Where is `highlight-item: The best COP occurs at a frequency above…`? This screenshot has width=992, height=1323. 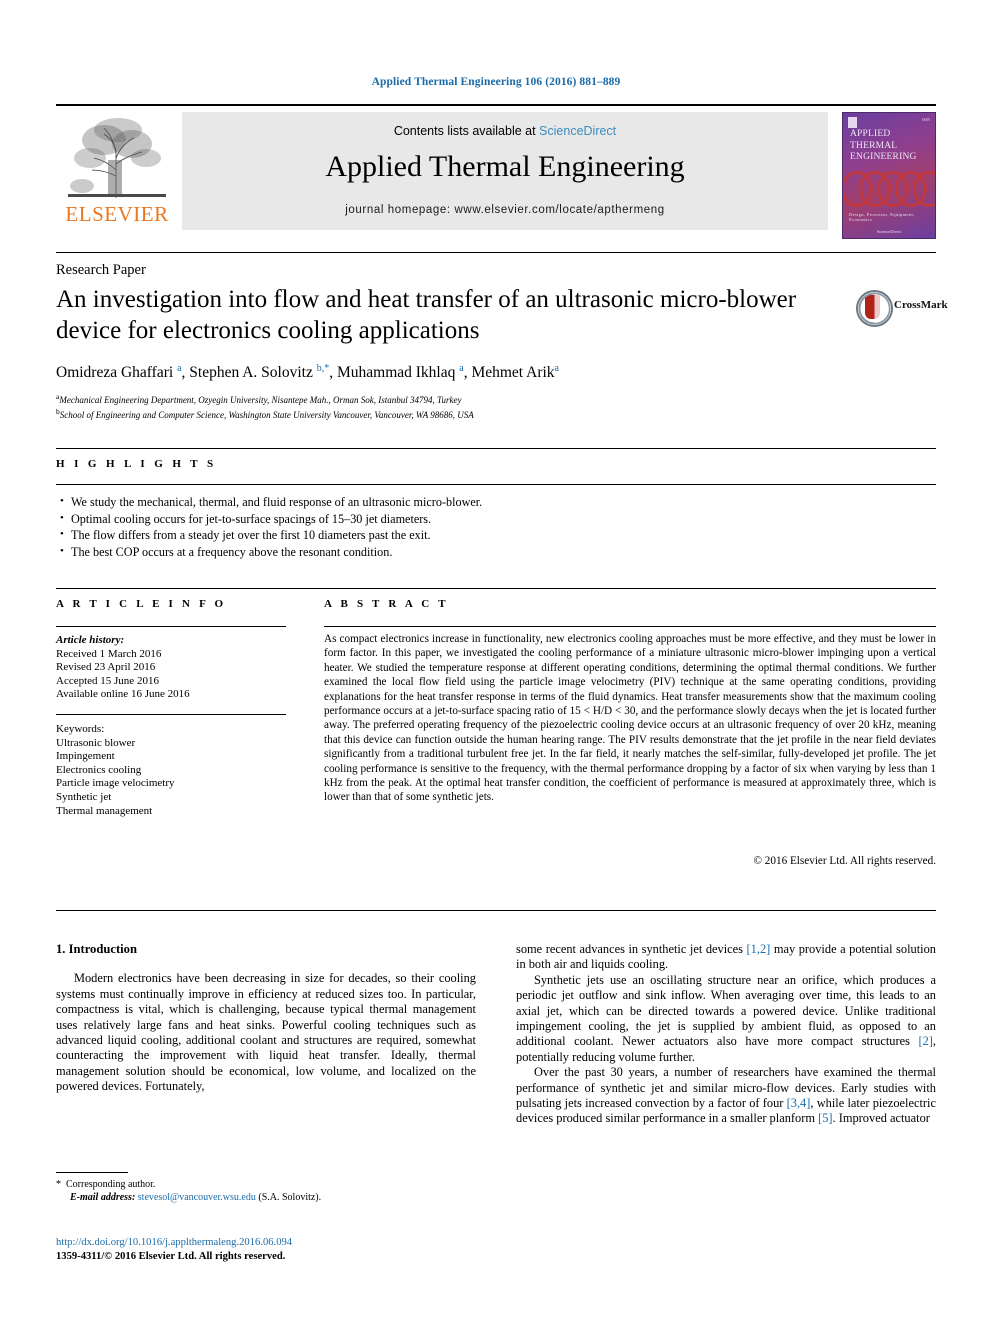
highlight-item: The best COP occurs at a frequency above… is located at coordinates (410, 552).